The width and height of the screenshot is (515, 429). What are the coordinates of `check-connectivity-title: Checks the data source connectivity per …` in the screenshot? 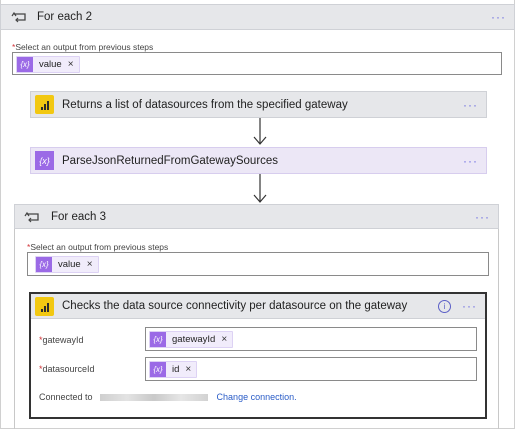 It's located at (235, 306).